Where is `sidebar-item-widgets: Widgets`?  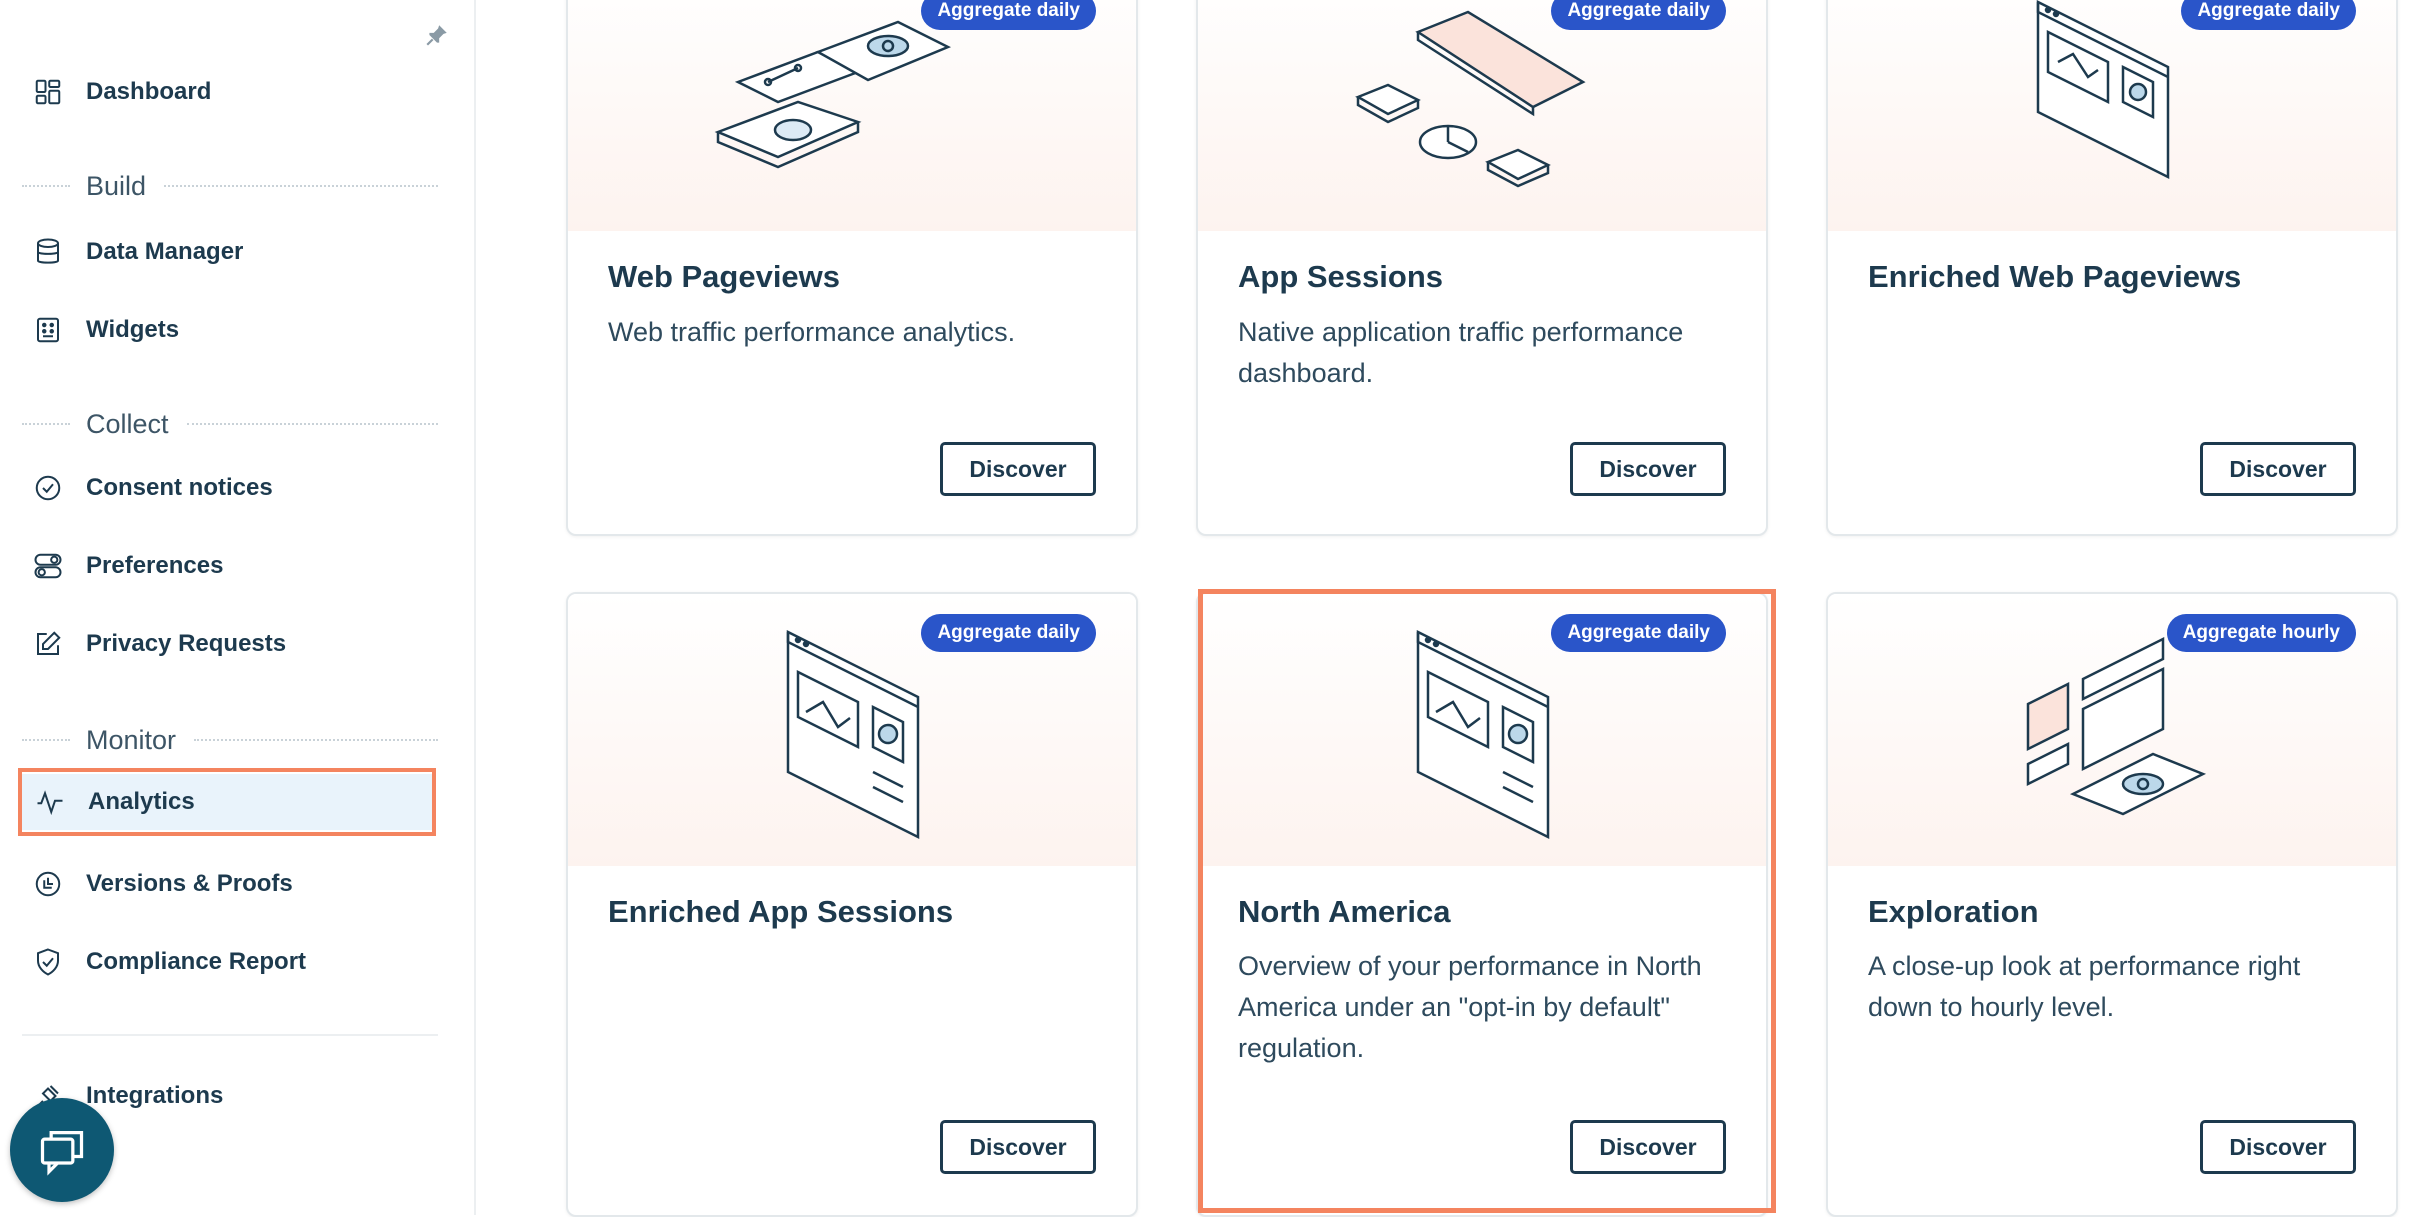 sidebar-item-widgets: Widgets is located at coordinates (225, 330).